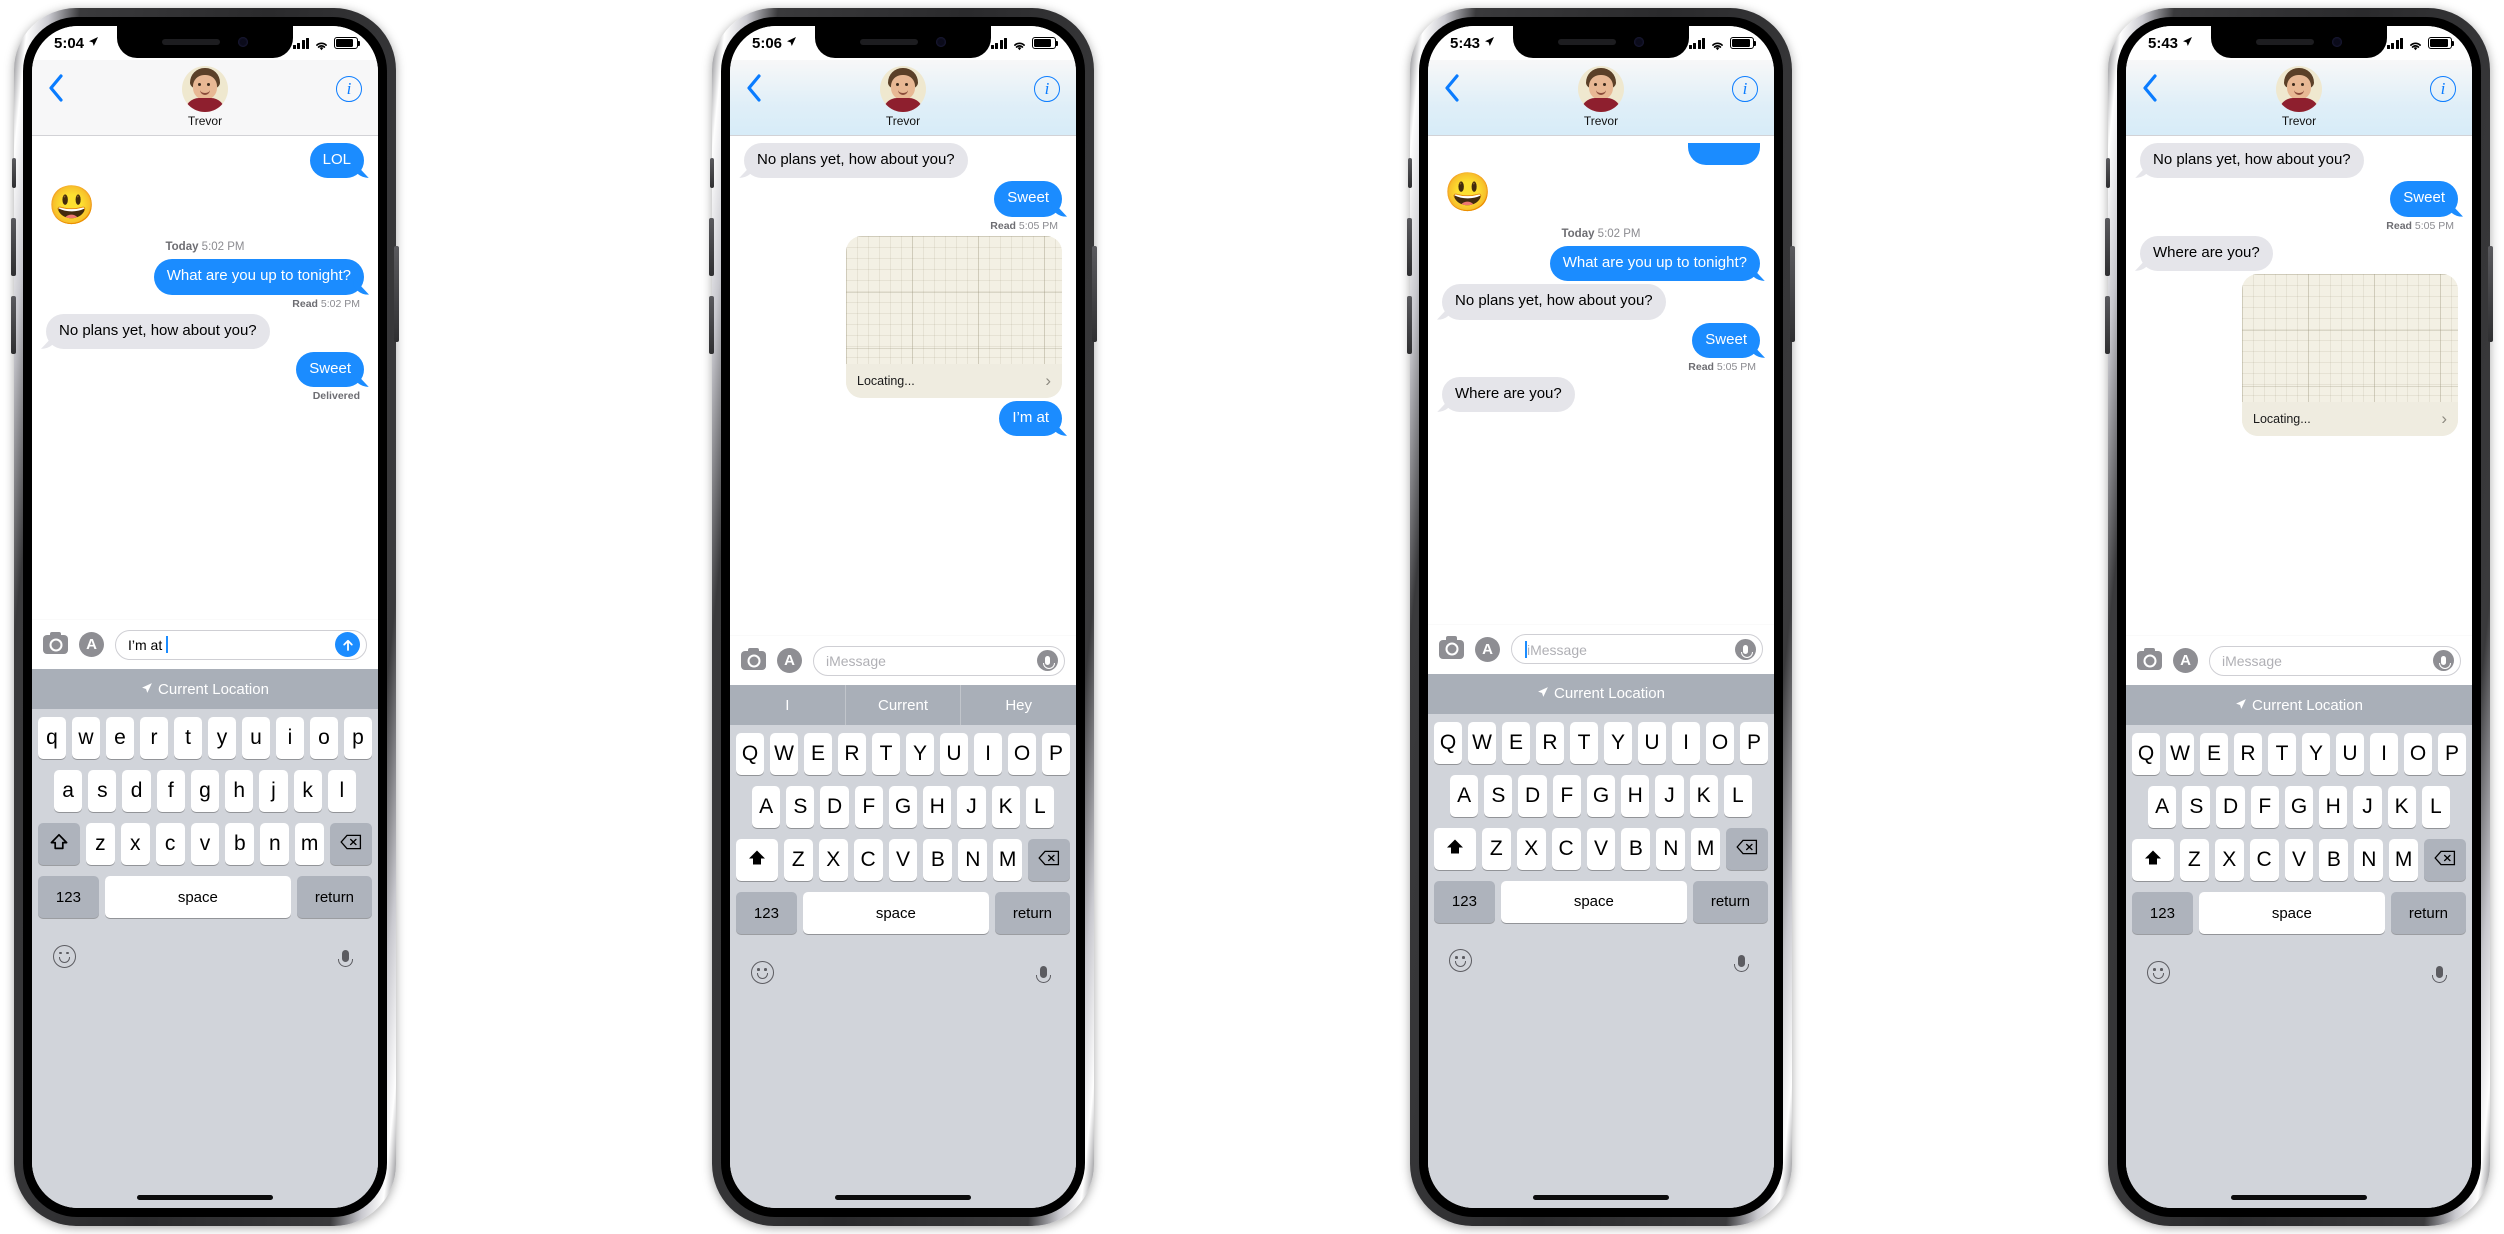 The width and height of the screenshot is (2504, 1234). What do you see at coordinates (52, 738) in the screenshot?
I see `key-q: q` at bounding box center [52, 738].